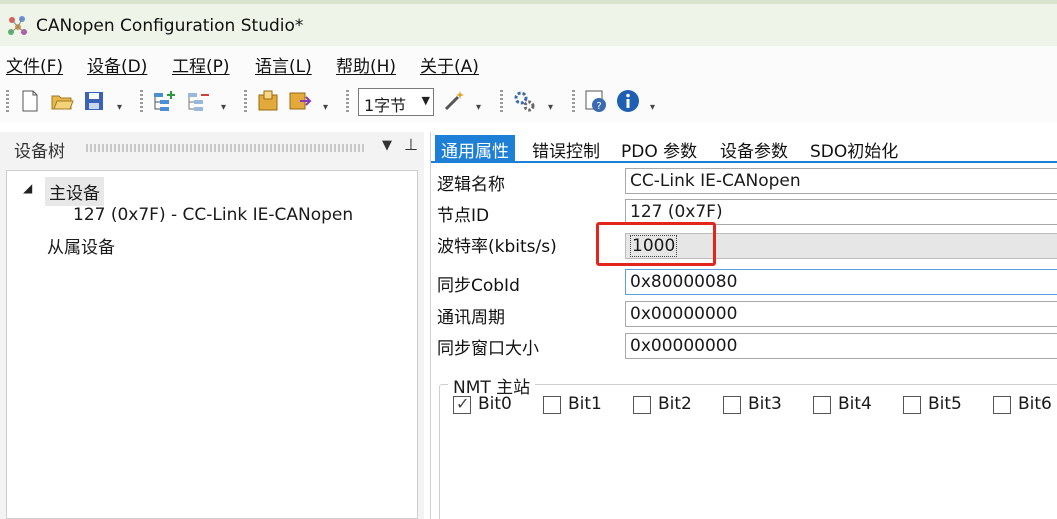 The height and width of the screenshot is (519, 1057). What do you see at coordinates (411, 144) in the screenshot?
I see `pin-icon: ⊥` at bounding box center [411, 144].